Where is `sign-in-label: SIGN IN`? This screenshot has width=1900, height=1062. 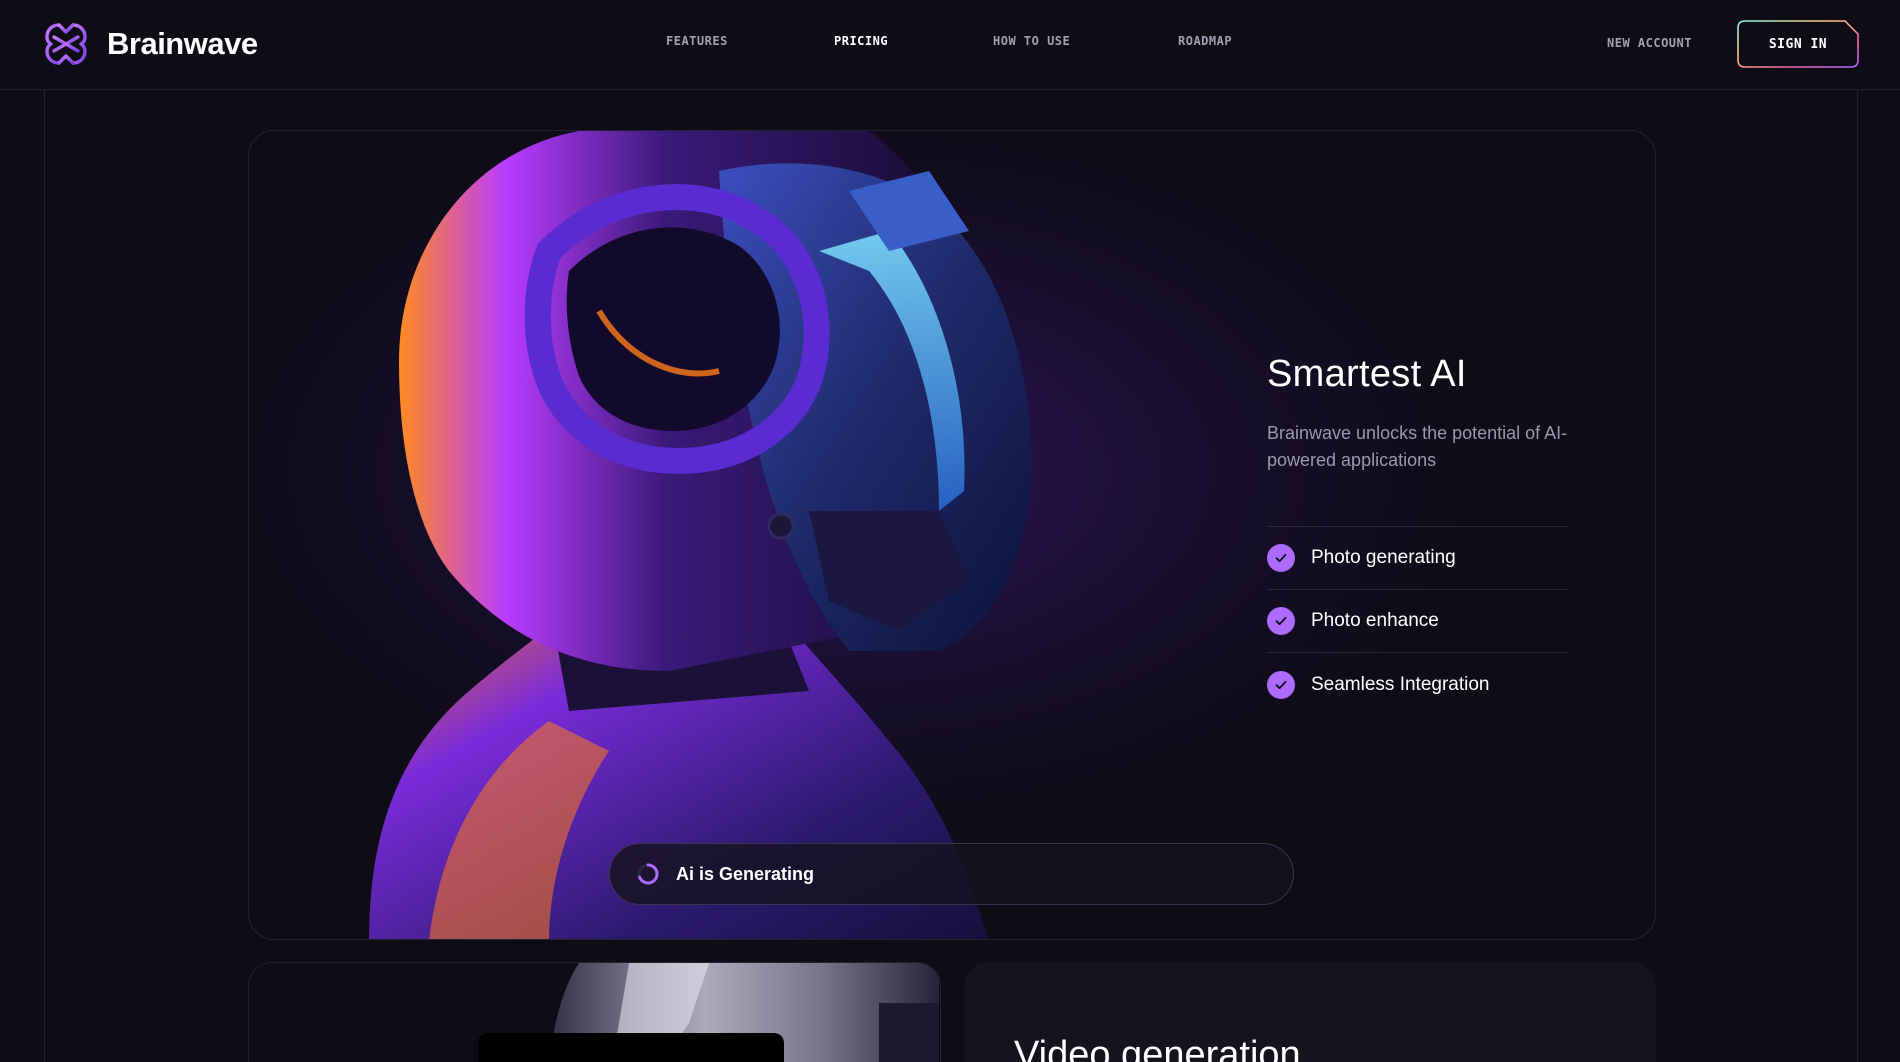 sign-in-label: SIGN IN is located at coordinates (1798, 44).